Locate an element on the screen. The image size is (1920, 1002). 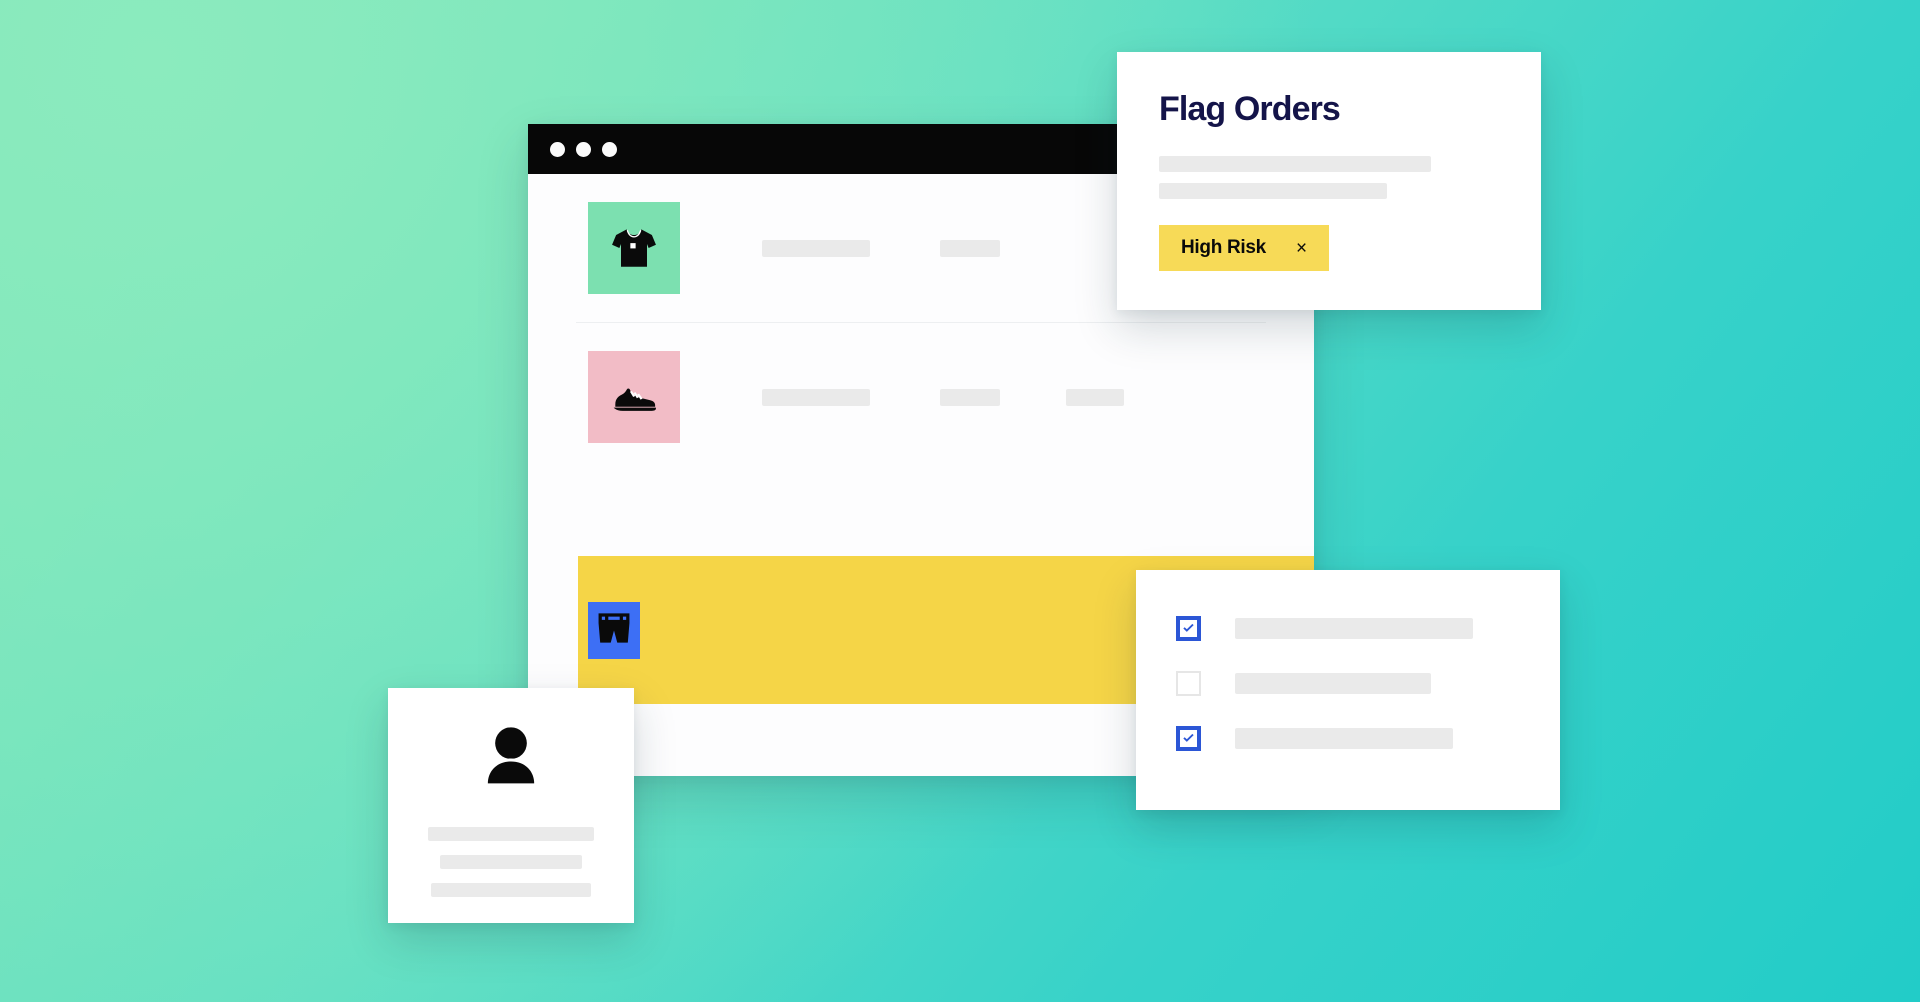
avatar is located at coordinates (511, 761).